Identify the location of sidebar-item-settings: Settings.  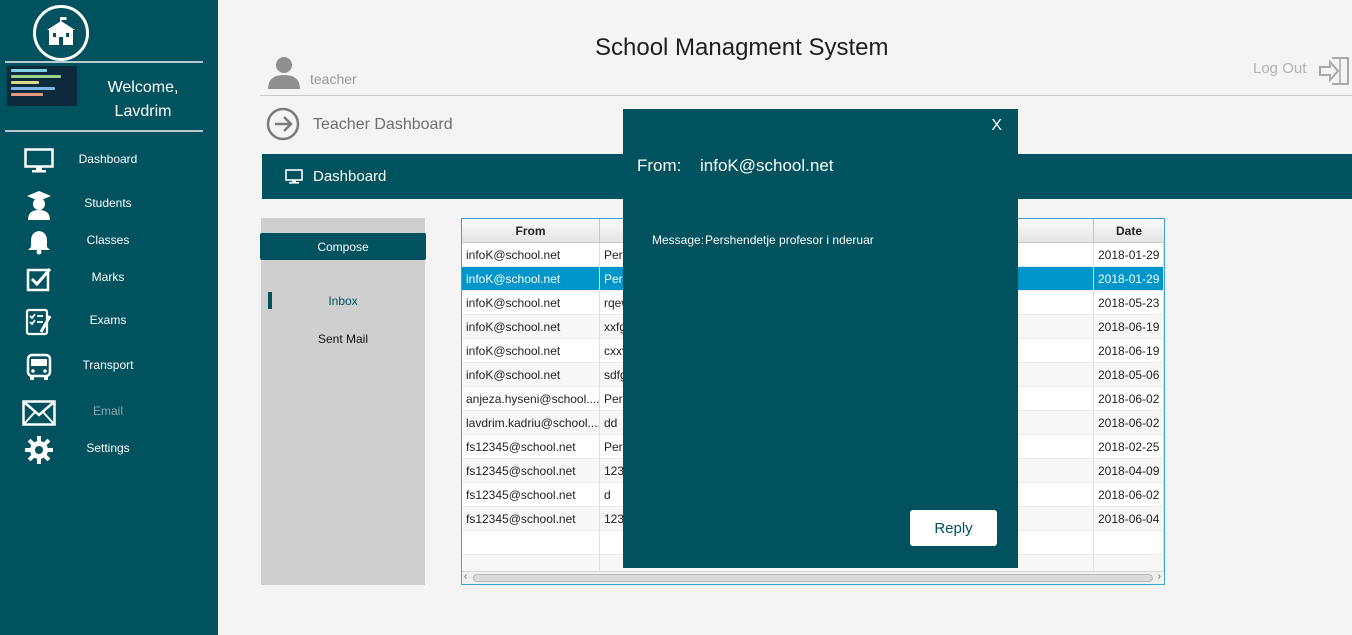
(109, 449).